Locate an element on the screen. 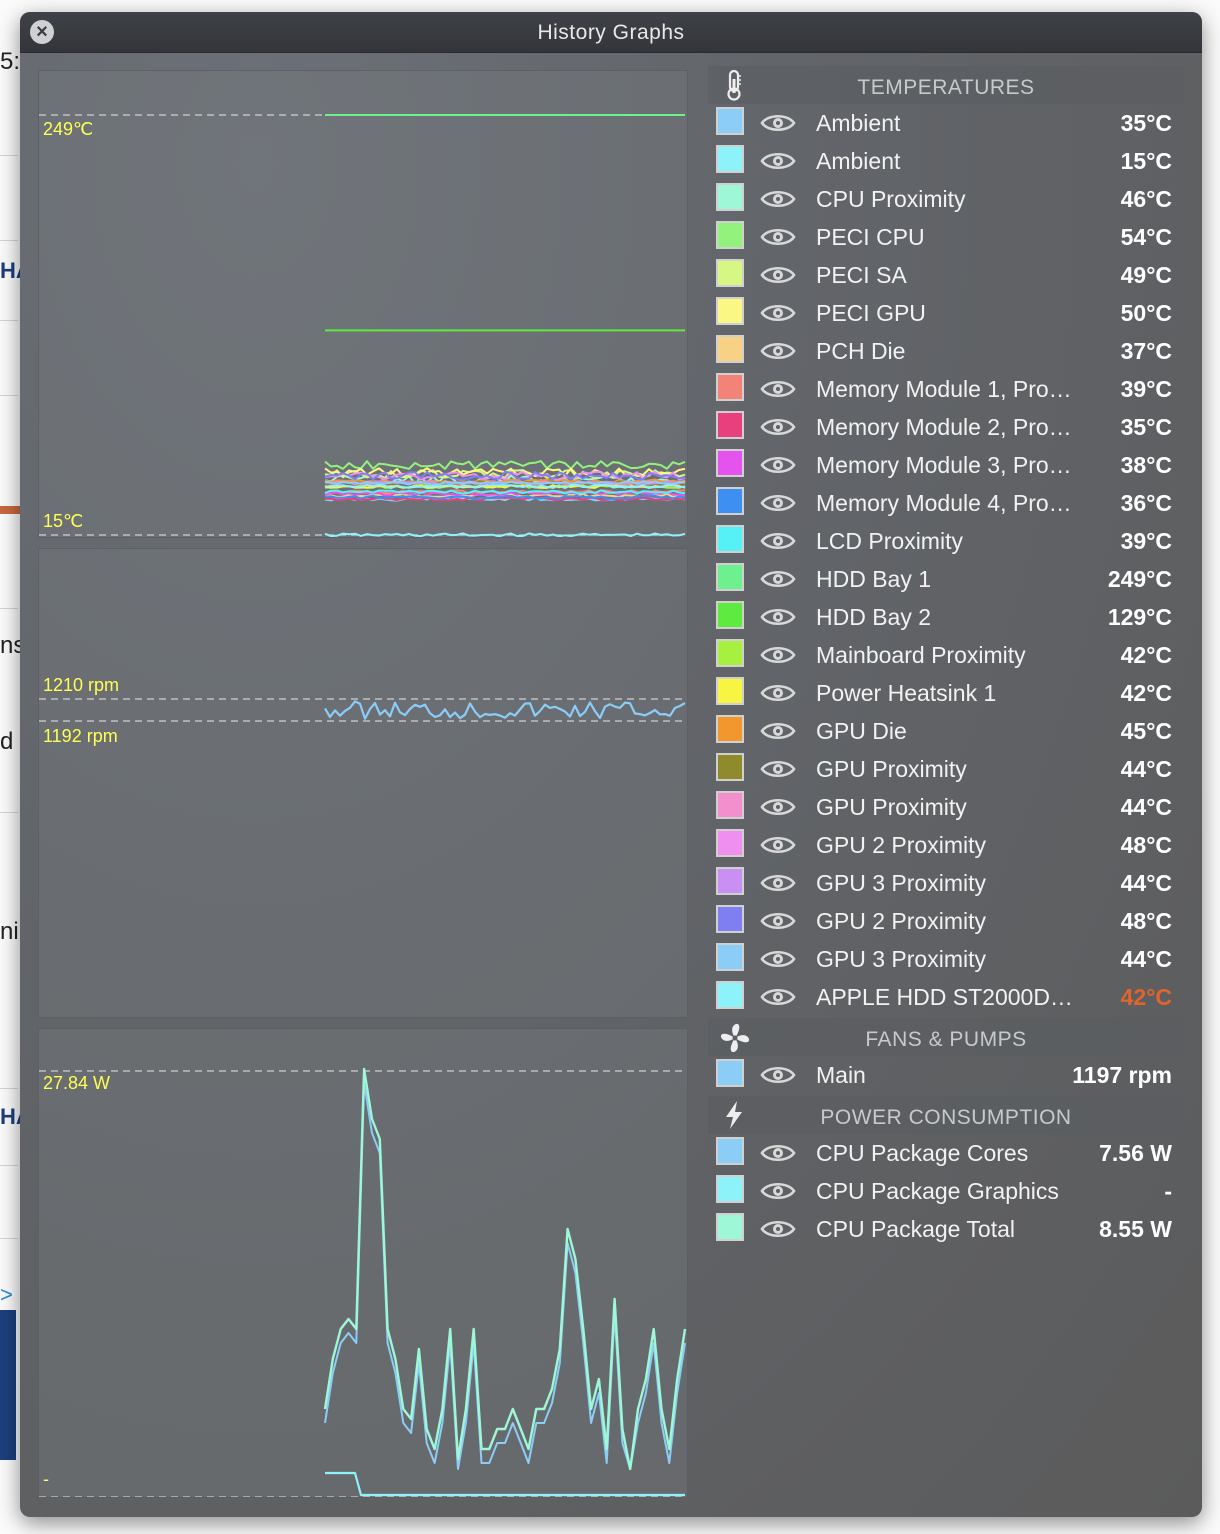 The width and height of the screenshot is (1220, 1534). sensor-row: HDD Bay 1 249°C is located at coordinates (946, 579).